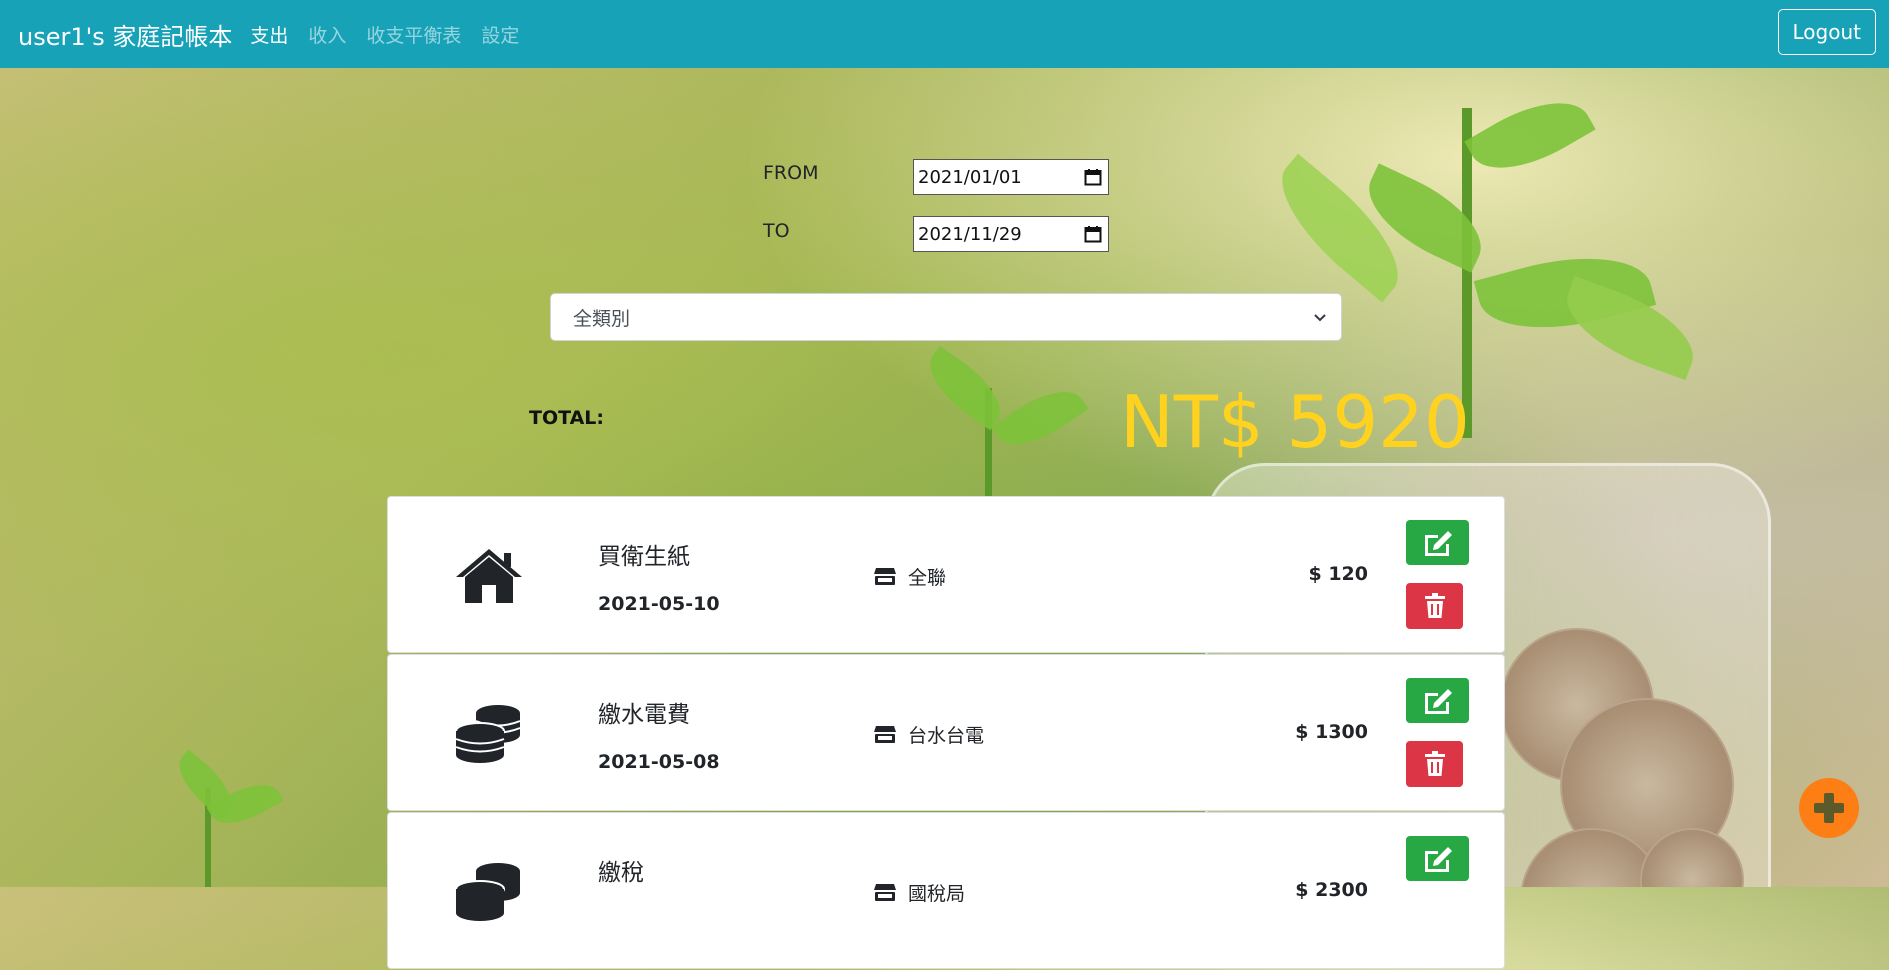  What do you see at coordinates (644, 557) in the screenshot?
I see `record-title: 買衛生紙` at bounding box center [644, 557].